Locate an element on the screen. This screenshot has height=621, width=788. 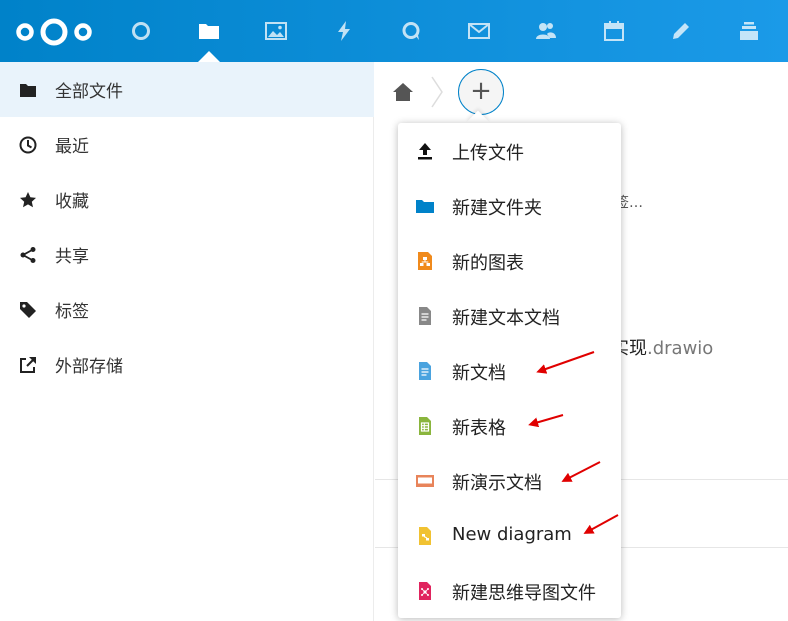
notes-pencil-icon is located at coordinates (681, 31).